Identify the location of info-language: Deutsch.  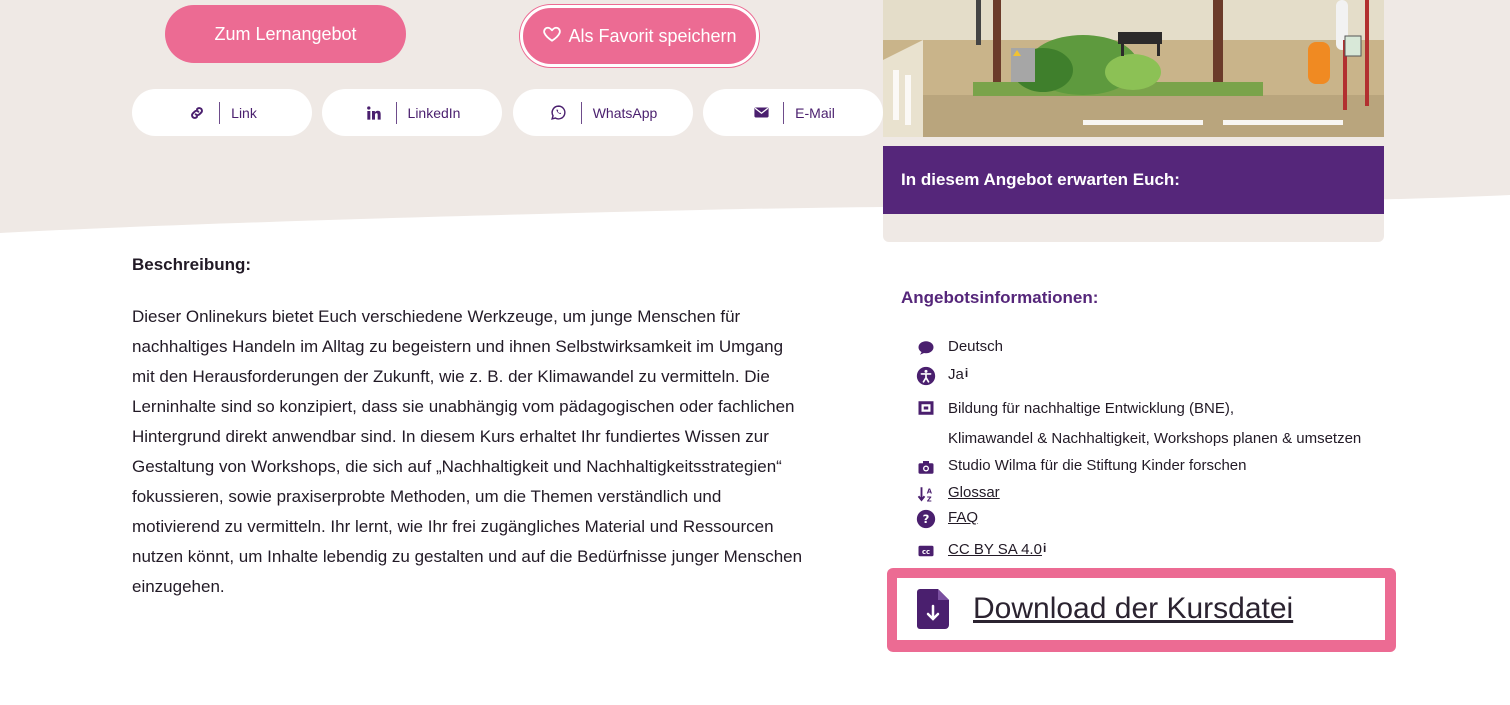
(959, 348).